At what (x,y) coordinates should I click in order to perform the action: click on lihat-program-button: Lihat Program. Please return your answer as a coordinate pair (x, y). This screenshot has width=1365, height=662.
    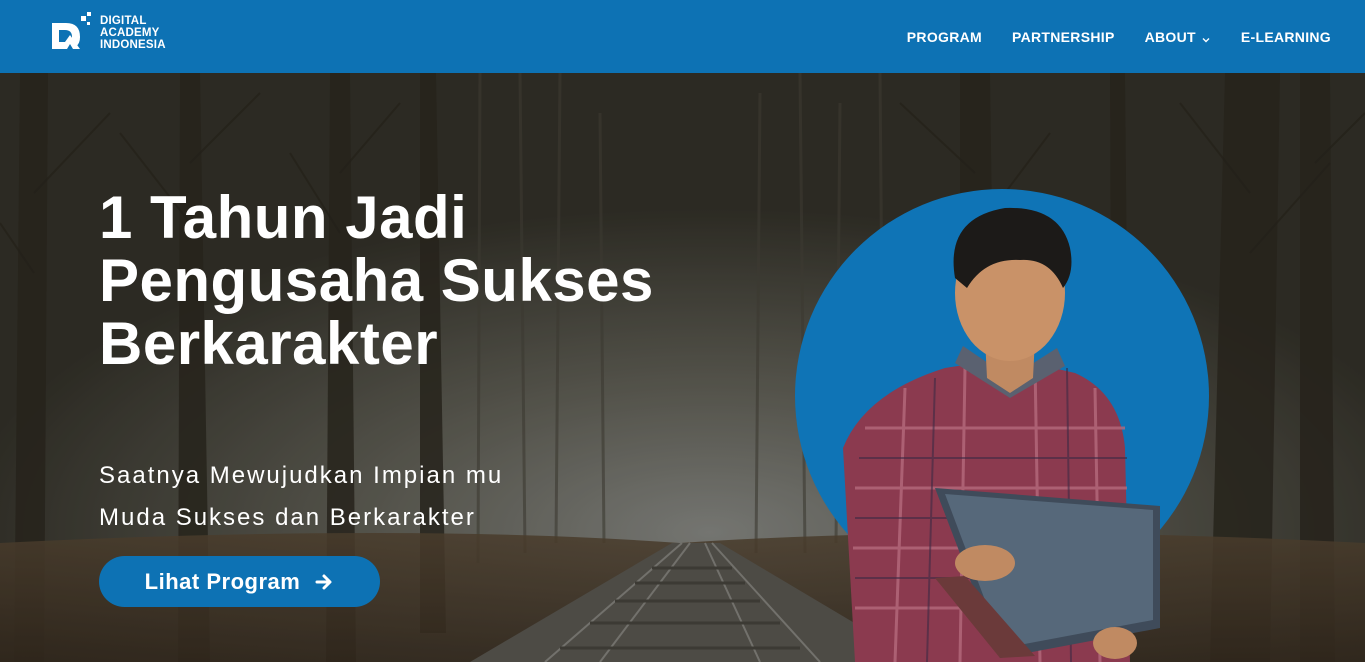
    Looking at the image, I should click on (239, 581).